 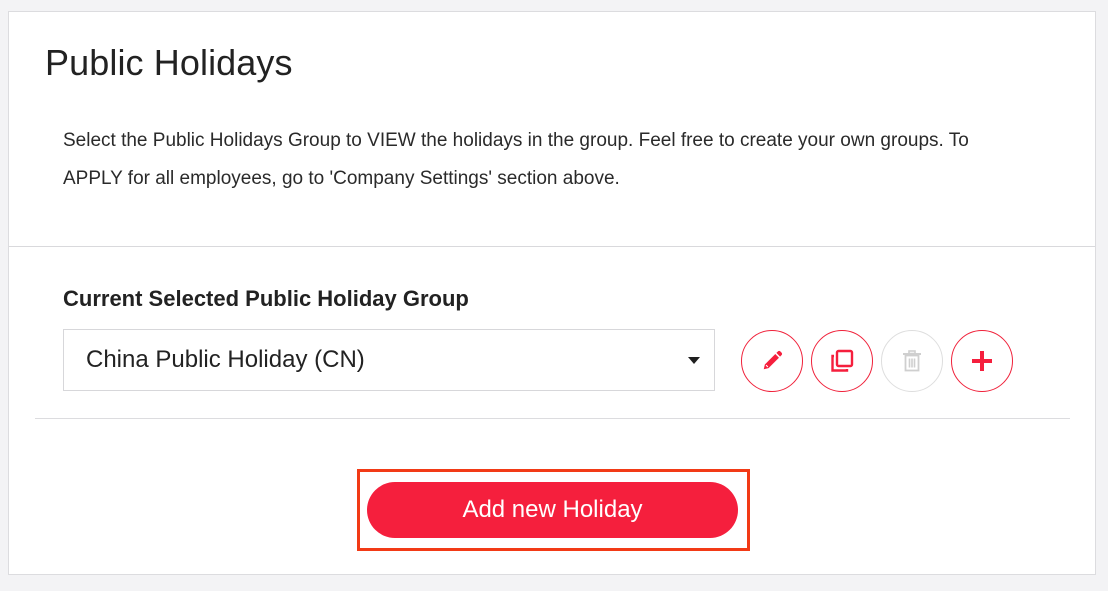 I want to click on copy-icon, so click(x=842, y=360).